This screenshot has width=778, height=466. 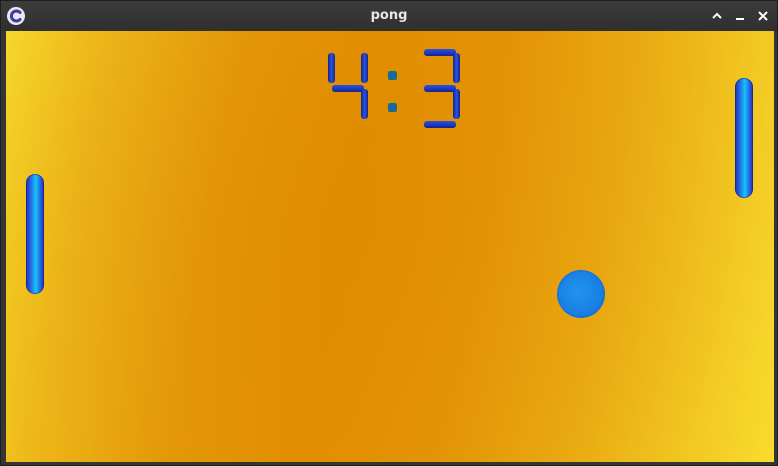 I want to click on score-left-digit, so click(x=348, y=86).